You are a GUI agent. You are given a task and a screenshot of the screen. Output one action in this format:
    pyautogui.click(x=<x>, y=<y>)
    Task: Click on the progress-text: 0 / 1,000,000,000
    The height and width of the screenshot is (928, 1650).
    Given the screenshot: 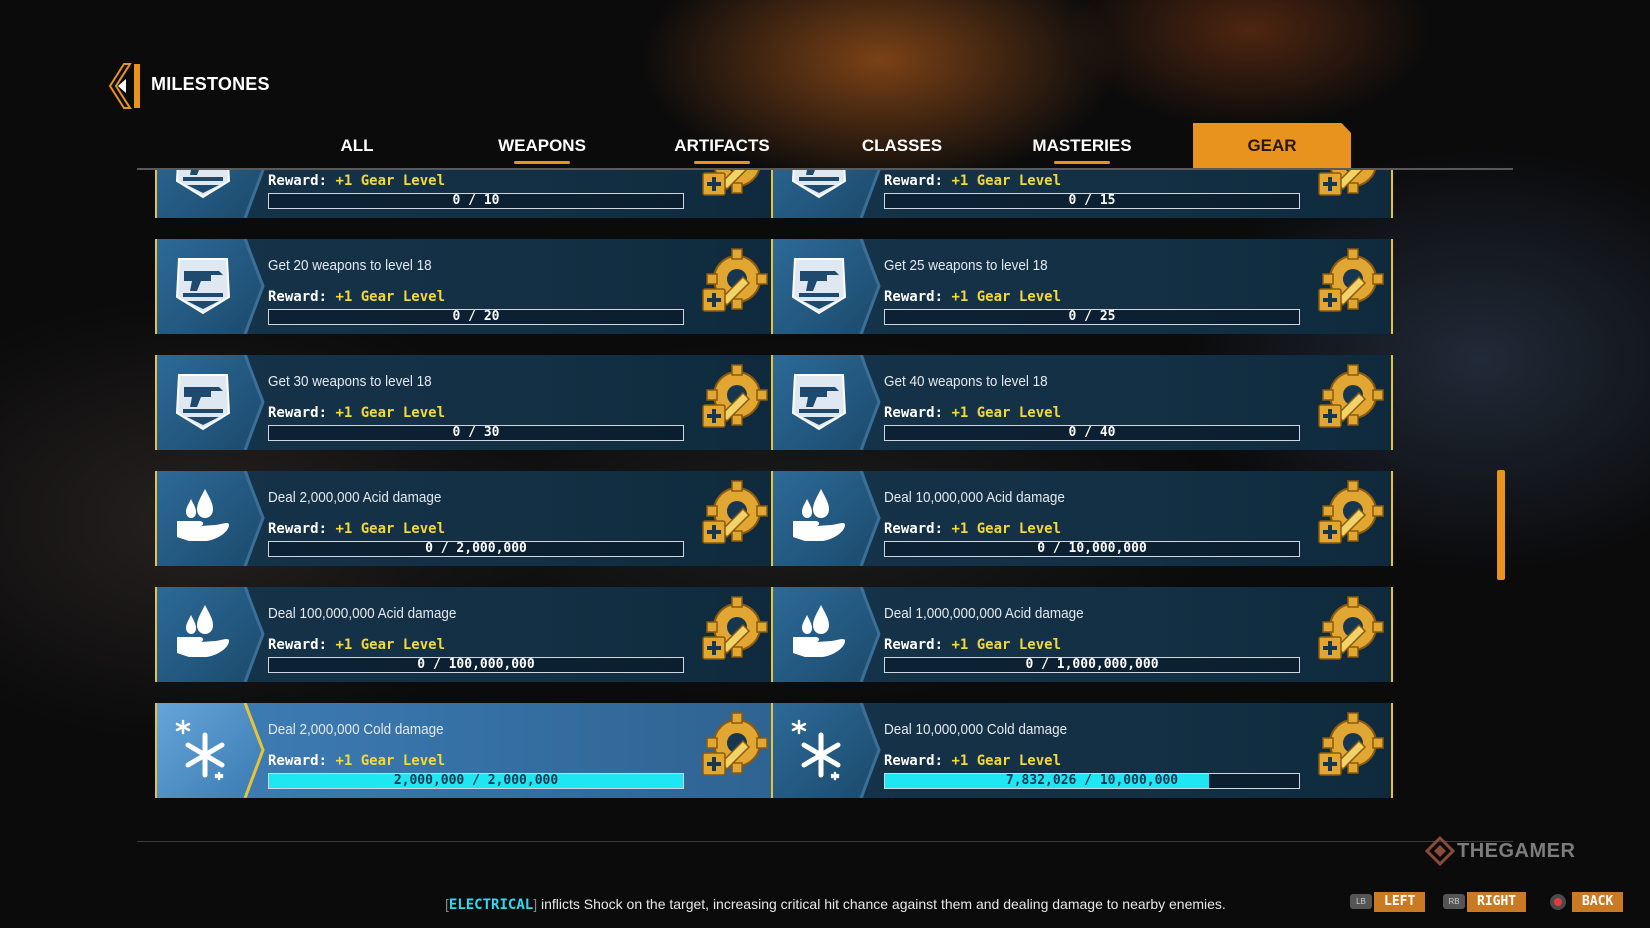 What is the action you would take?
    pyautogui.click(x=1092, y=664)
    